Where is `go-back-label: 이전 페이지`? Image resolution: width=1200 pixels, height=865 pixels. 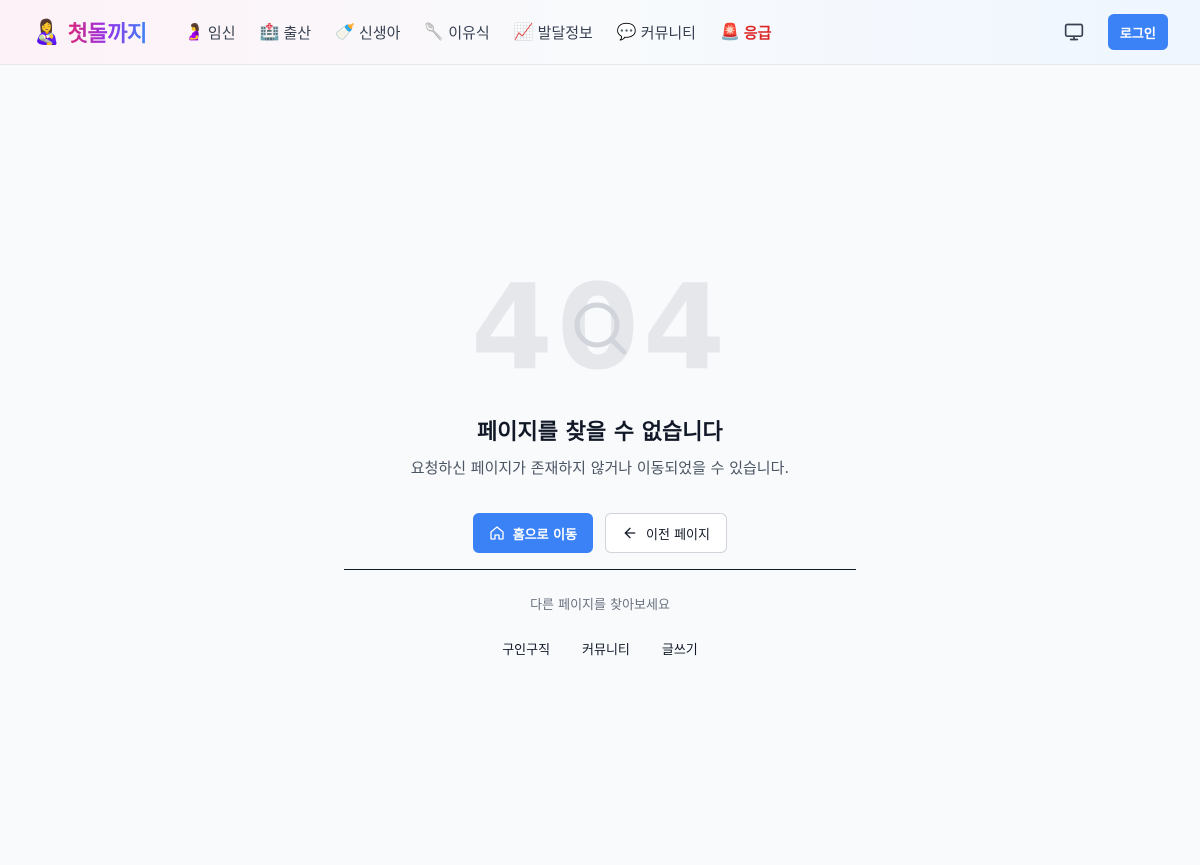
go-back-label: 이전 페이지 is located at coordinates (678, 535).